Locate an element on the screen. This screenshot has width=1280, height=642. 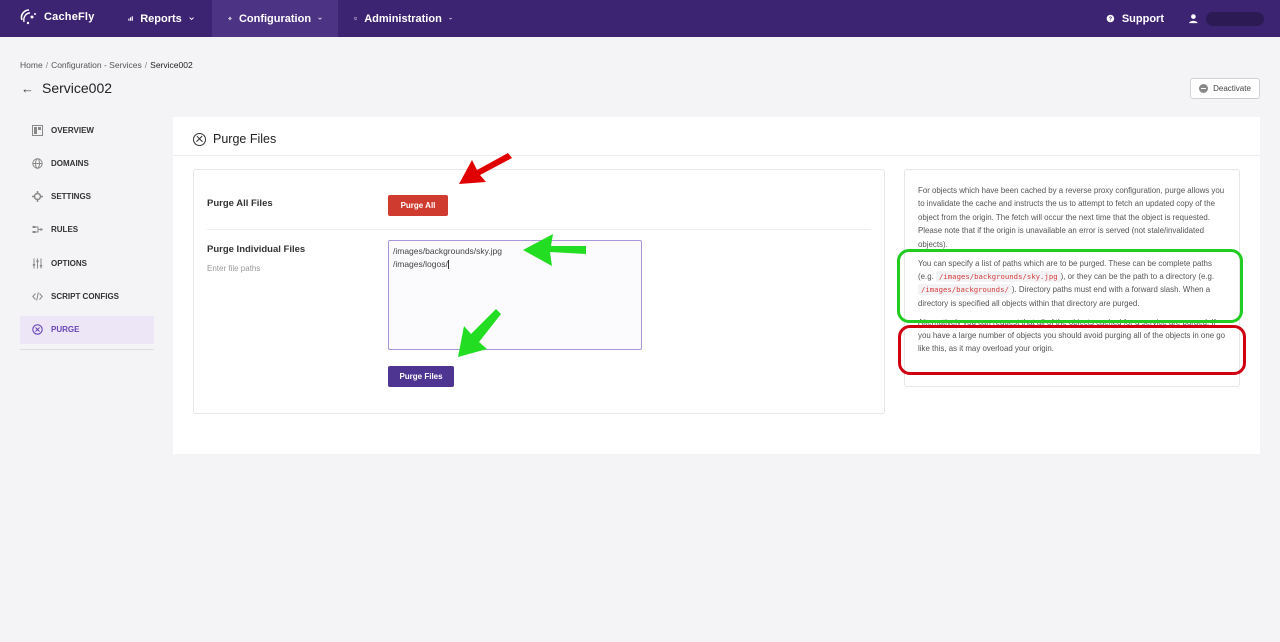
sidebar-item-settings: SETTINGS is located at coordinates (87, 197).